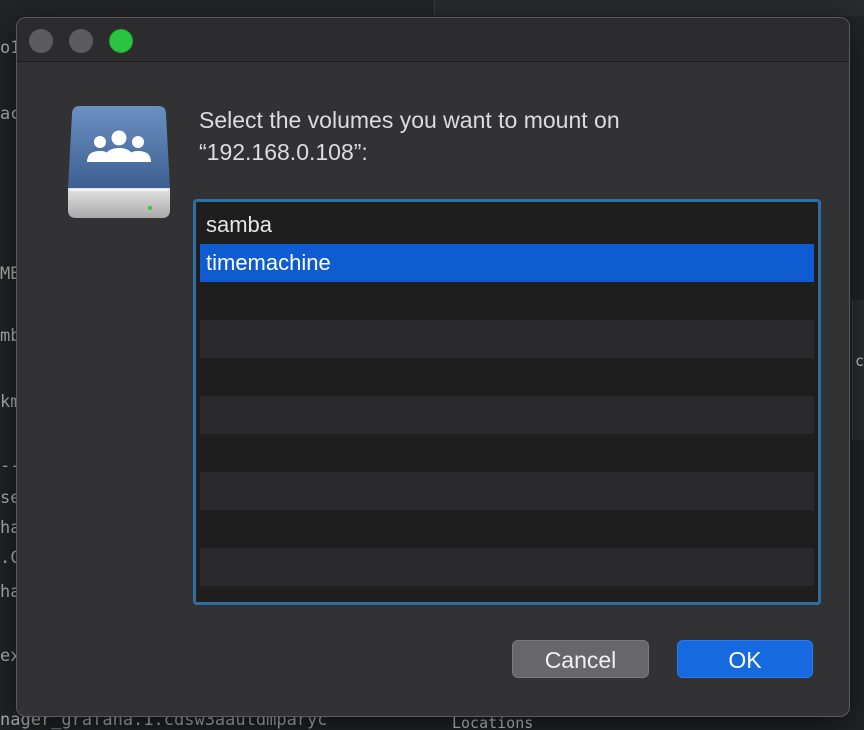  I want to click on dialog-titlebar, so click(433, 40).